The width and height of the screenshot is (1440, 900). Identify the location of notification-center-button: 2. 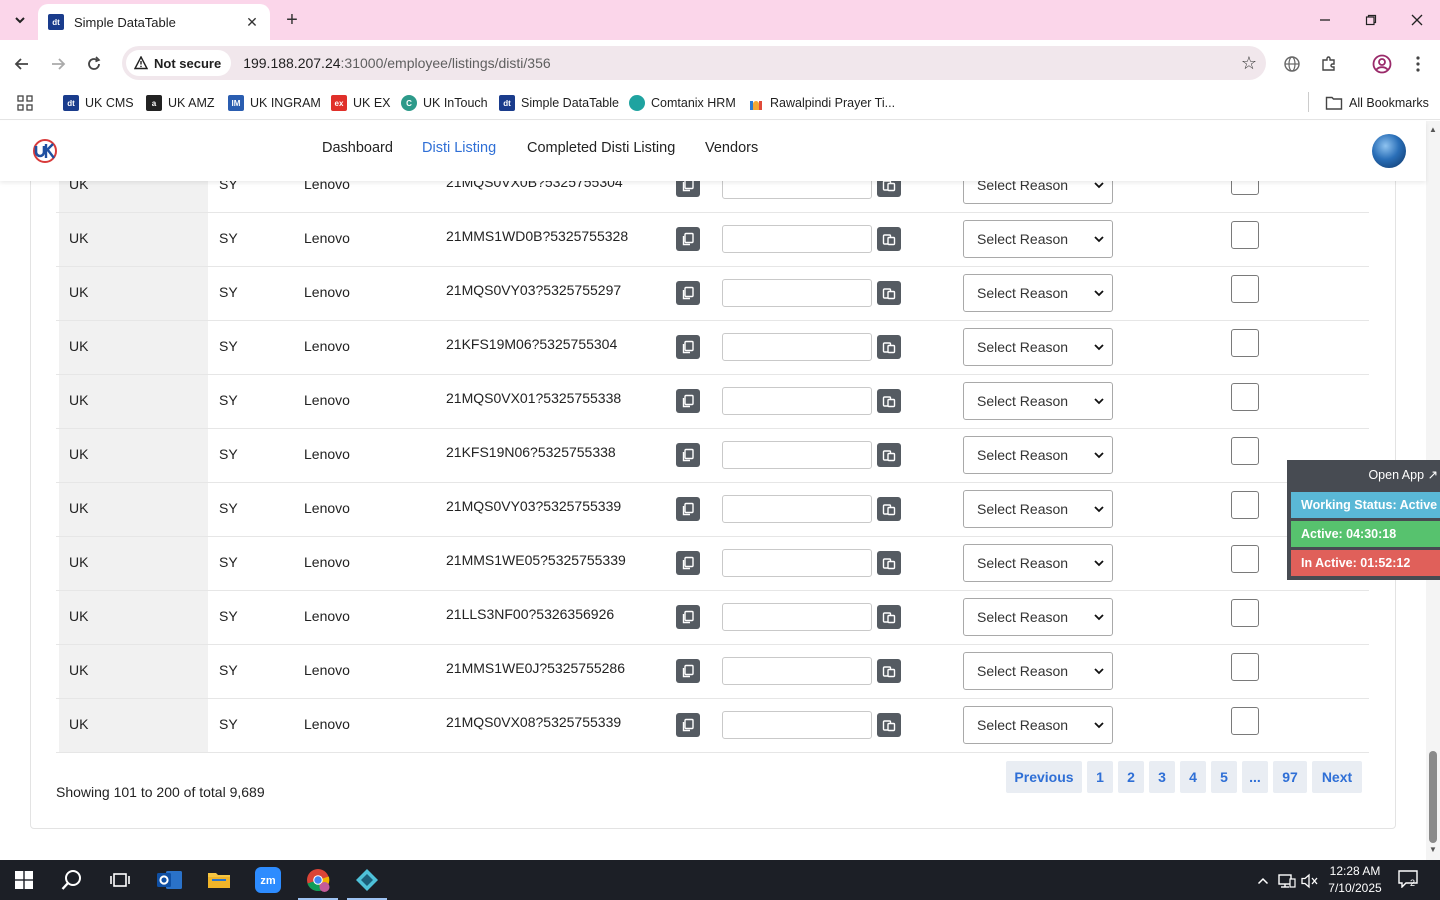
(1409, 880).